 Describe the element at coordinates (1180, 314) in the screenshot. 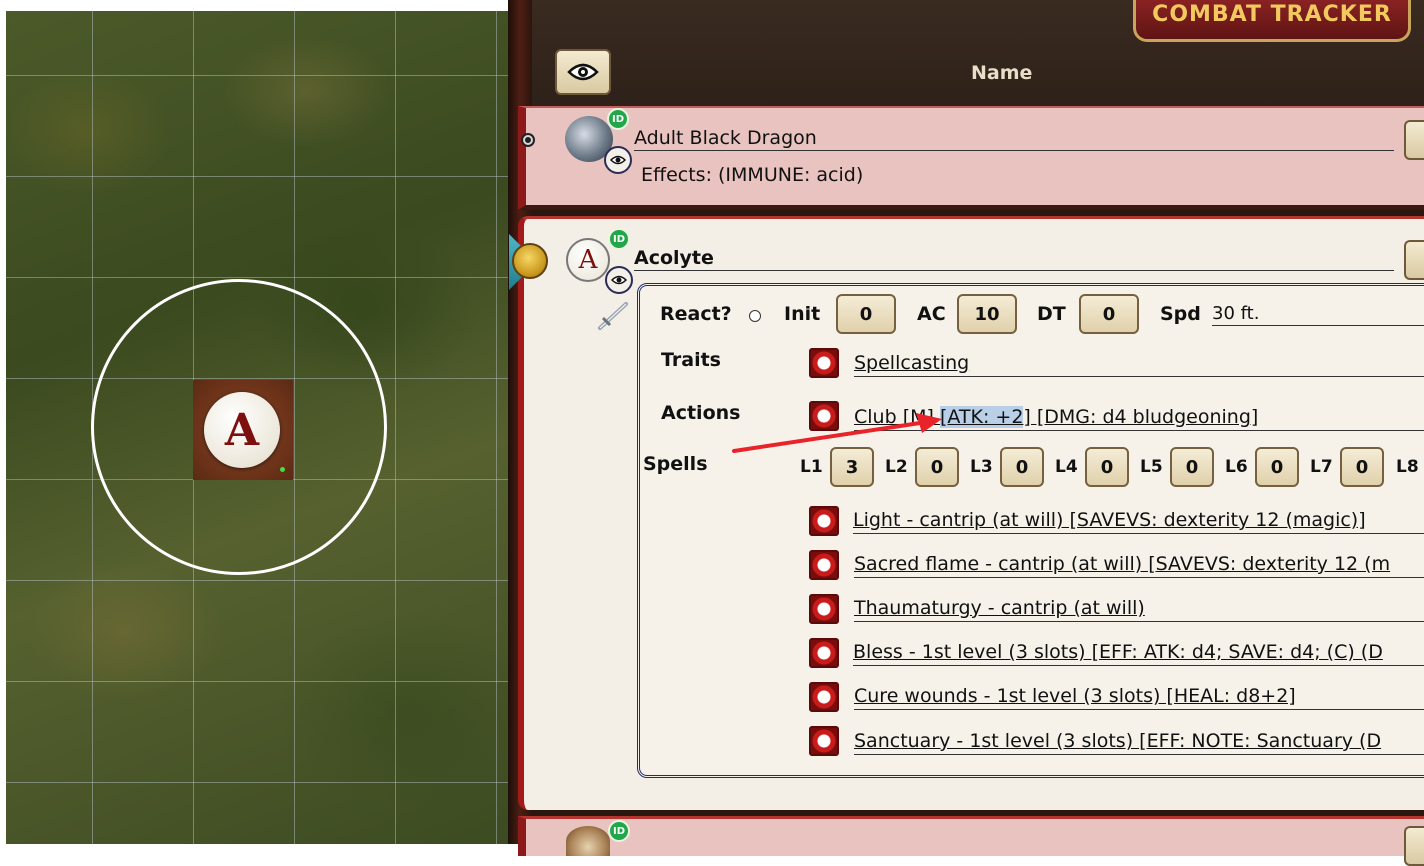

I see `spd-label: Spd` at that location.